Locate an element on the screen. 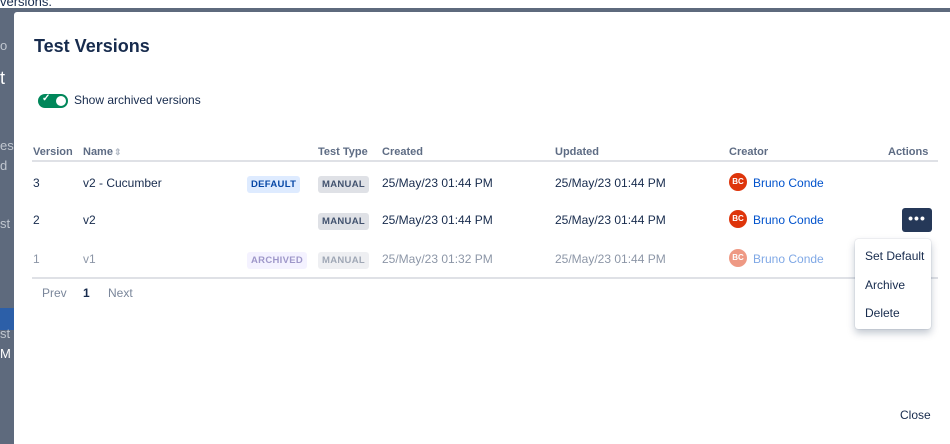  more-actions-button: ••• is located at coordinates (917, 220).